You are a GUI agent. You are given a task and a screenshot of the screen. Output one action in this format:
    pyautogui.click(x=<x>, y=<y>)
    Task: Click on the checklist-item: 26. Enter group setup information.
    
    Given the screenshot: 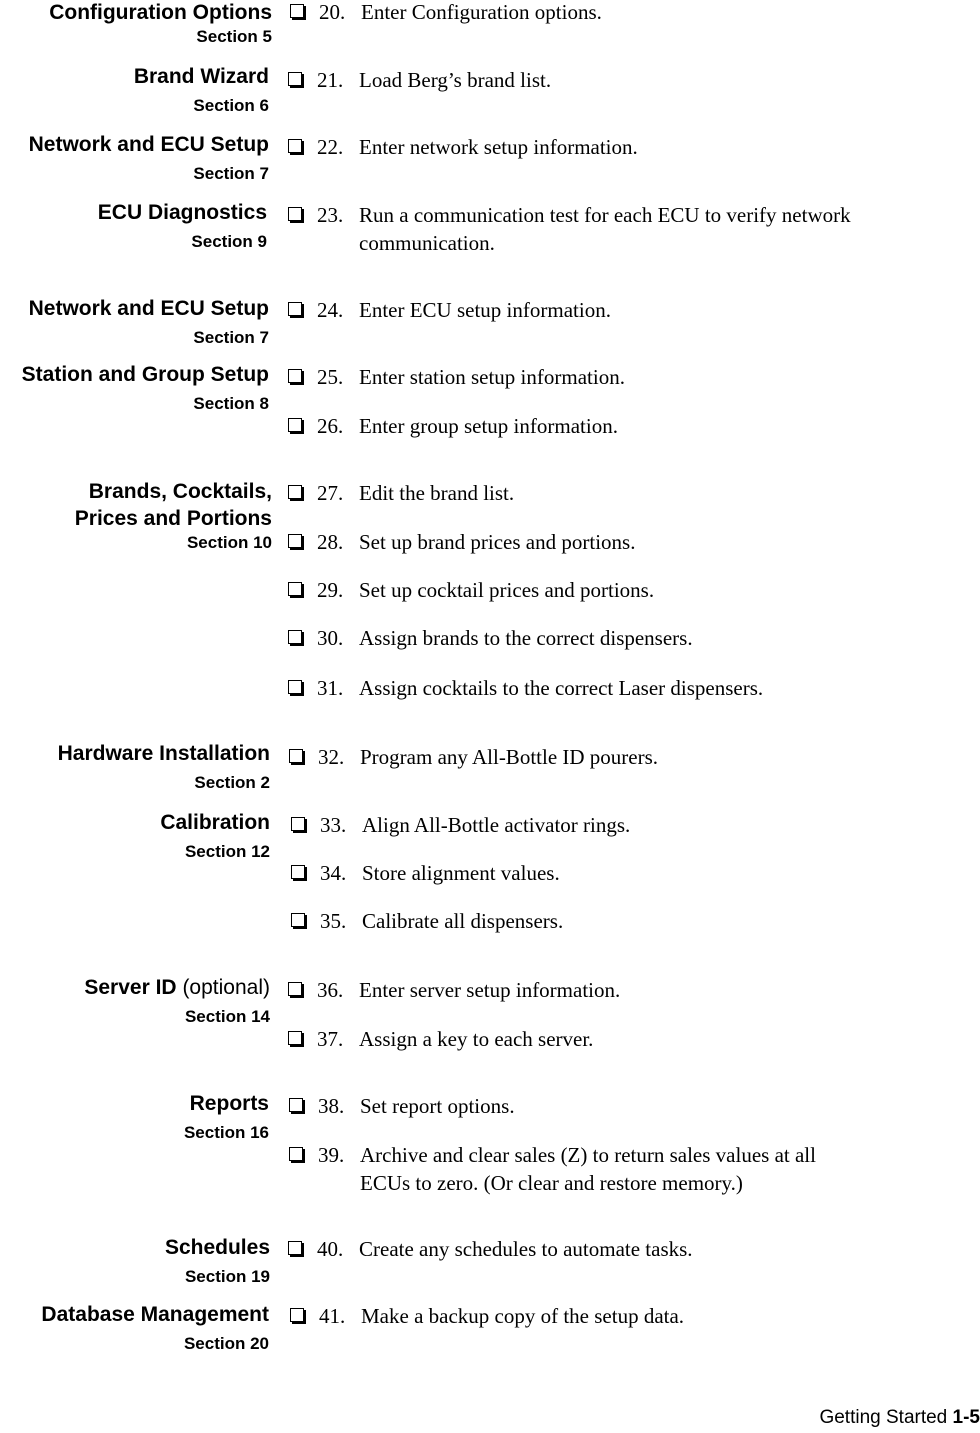 What is the action you would take?
    pyautogui.click(x=453, y=426)
    